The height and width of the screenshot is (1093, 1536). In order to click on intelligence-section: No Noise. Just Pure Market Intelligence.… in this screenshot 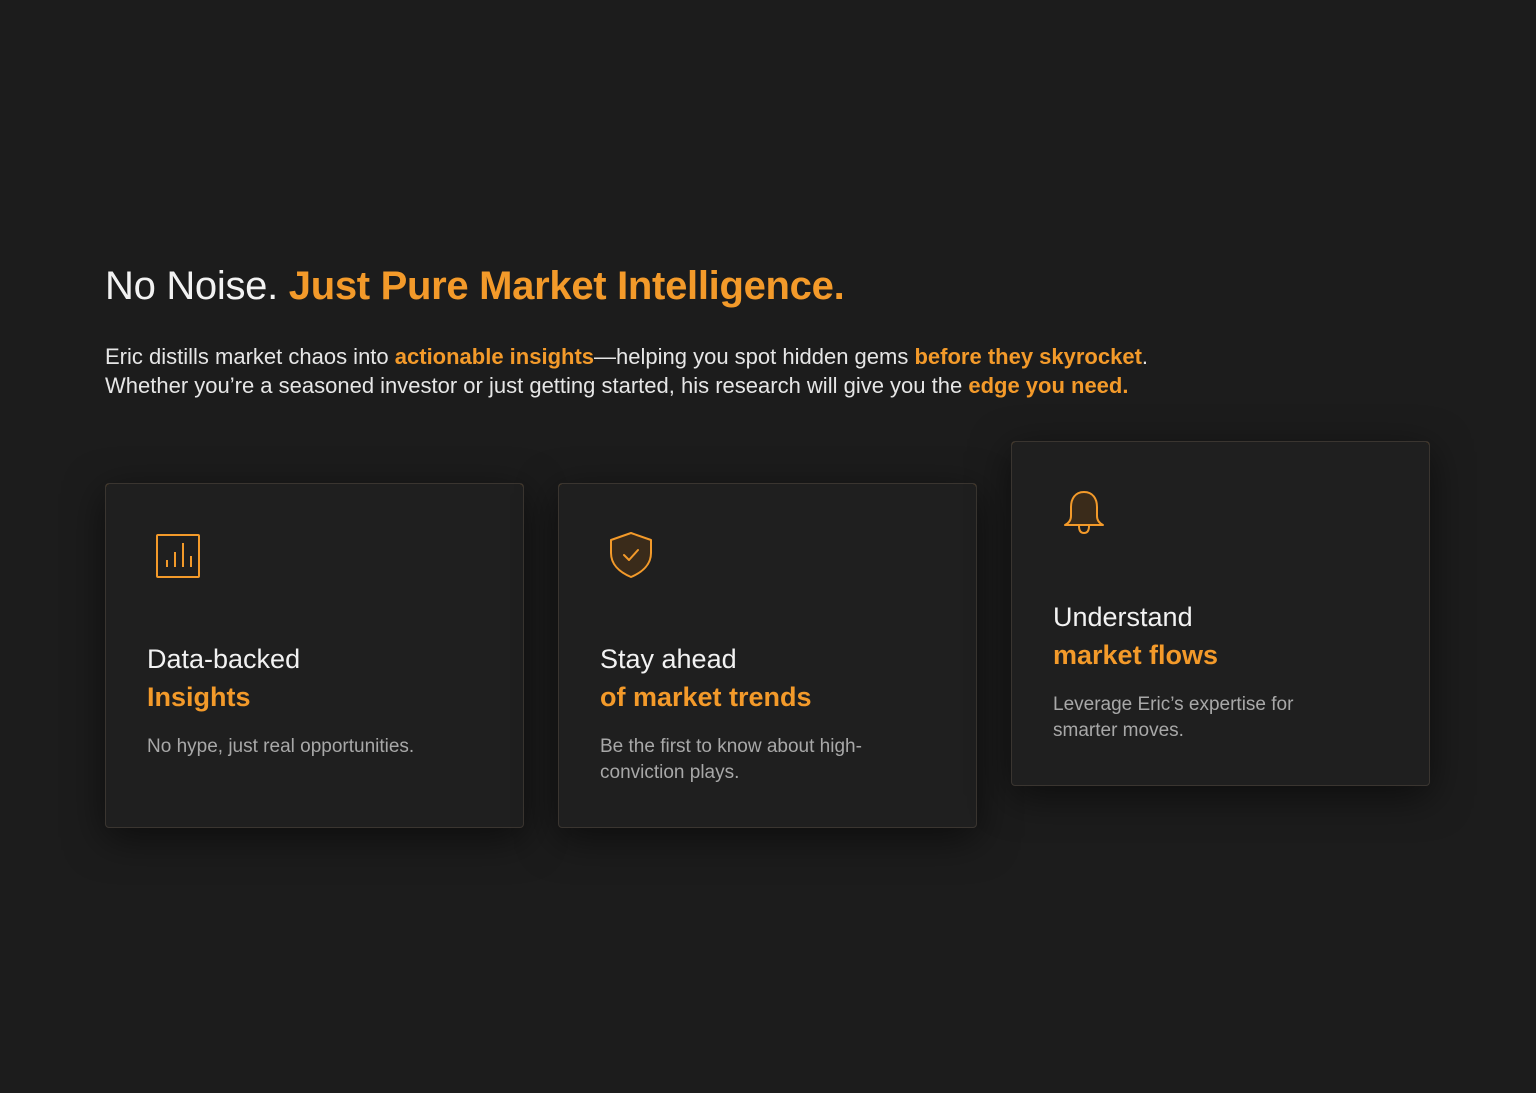, I will do `click(770, 330)`.